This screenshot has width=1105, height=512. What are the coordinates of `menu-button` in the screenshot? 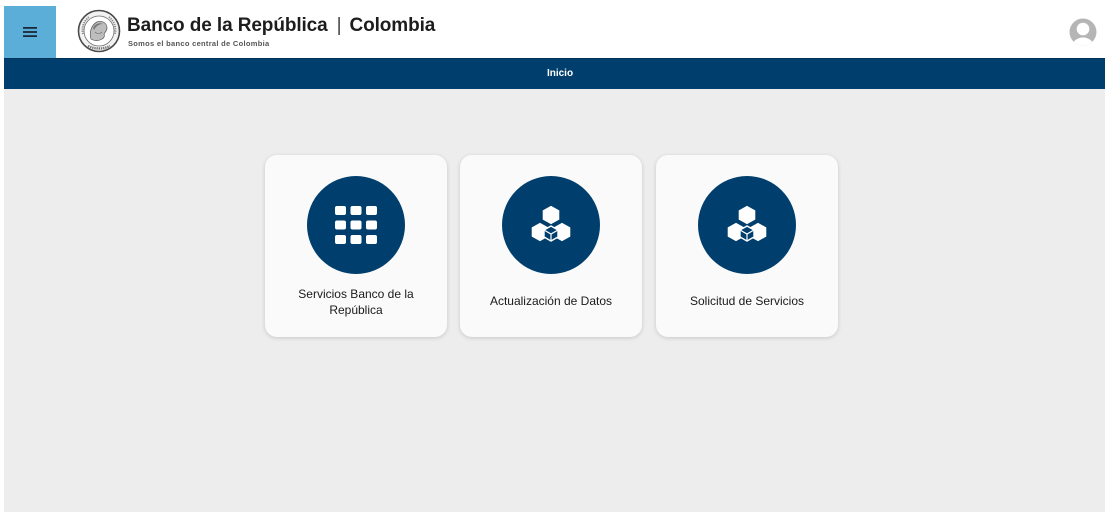 It's located at (30, 32).